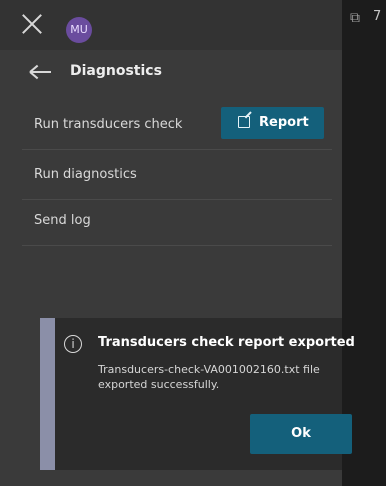  Describe the element at coordinates (177, 175) in the screenshot. I see `row-run-diagnostics: Run diagnostics` at that location.